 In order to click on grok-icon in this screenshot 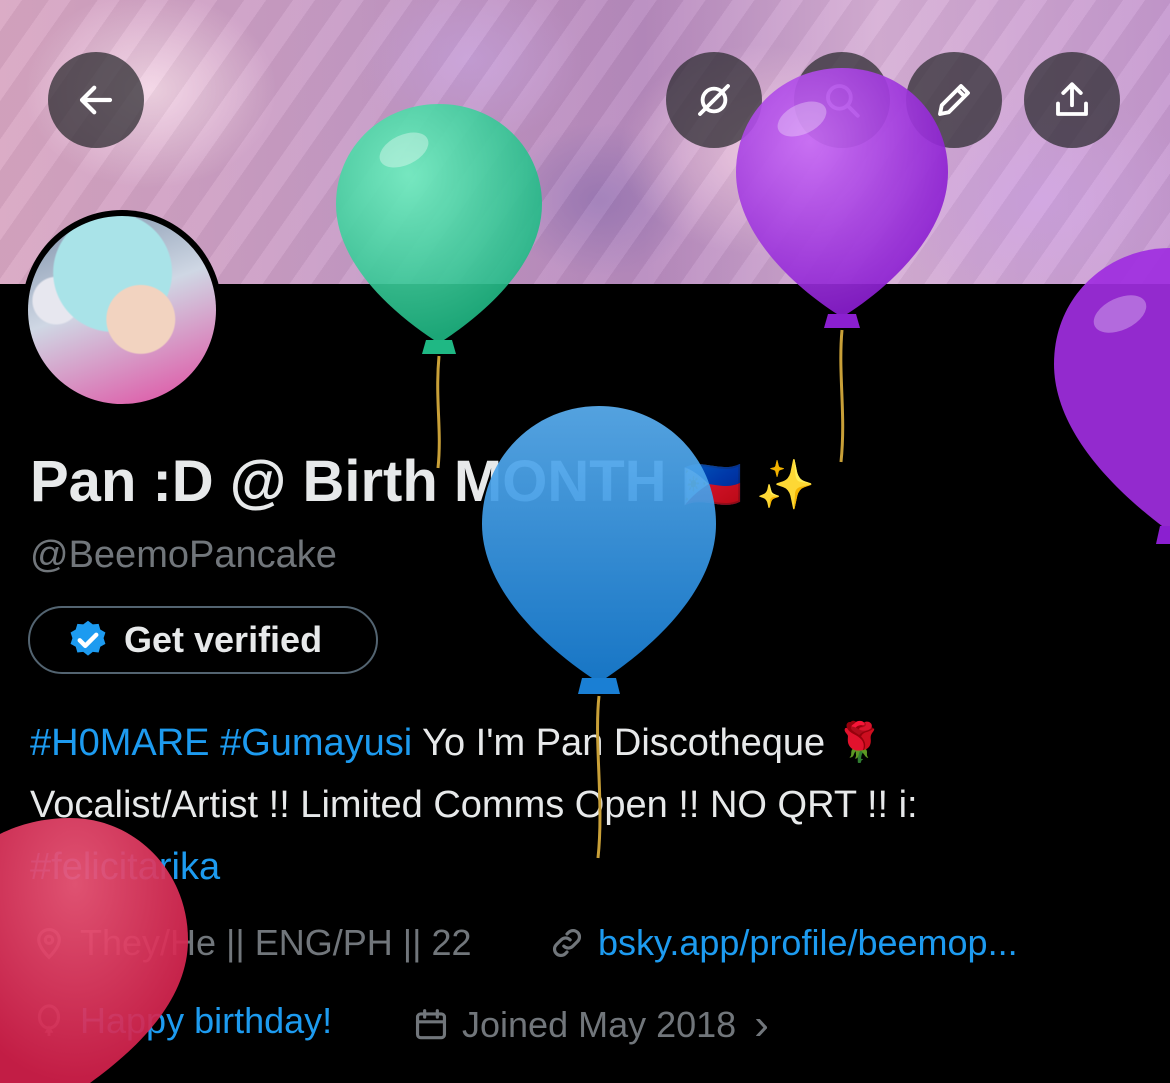, I will do `click(714, 100)`.